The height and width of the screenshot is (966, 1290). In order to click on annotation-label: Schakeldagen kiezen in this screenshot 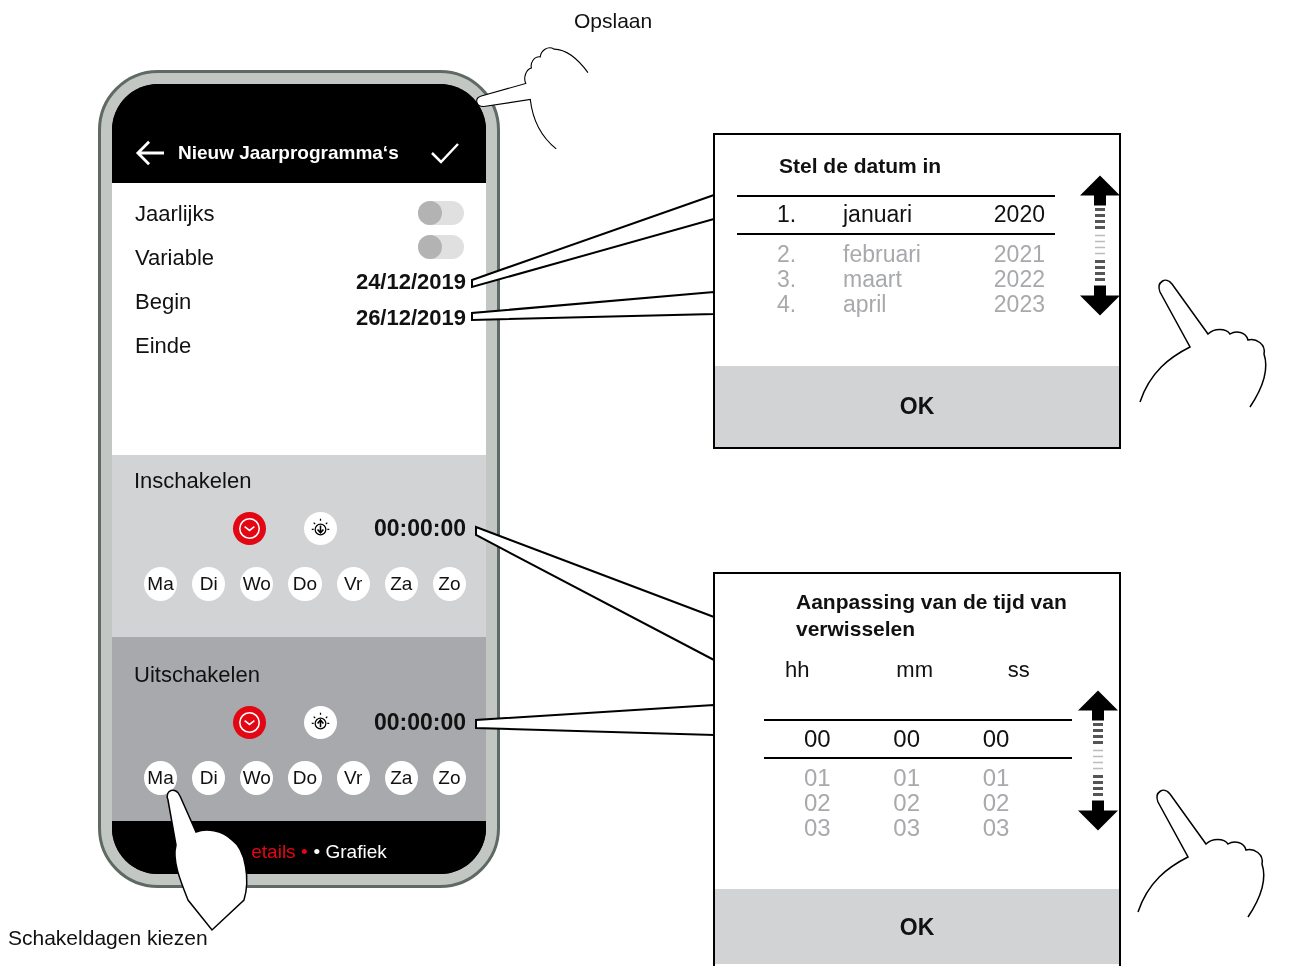, I will do `click(108, 938)`.